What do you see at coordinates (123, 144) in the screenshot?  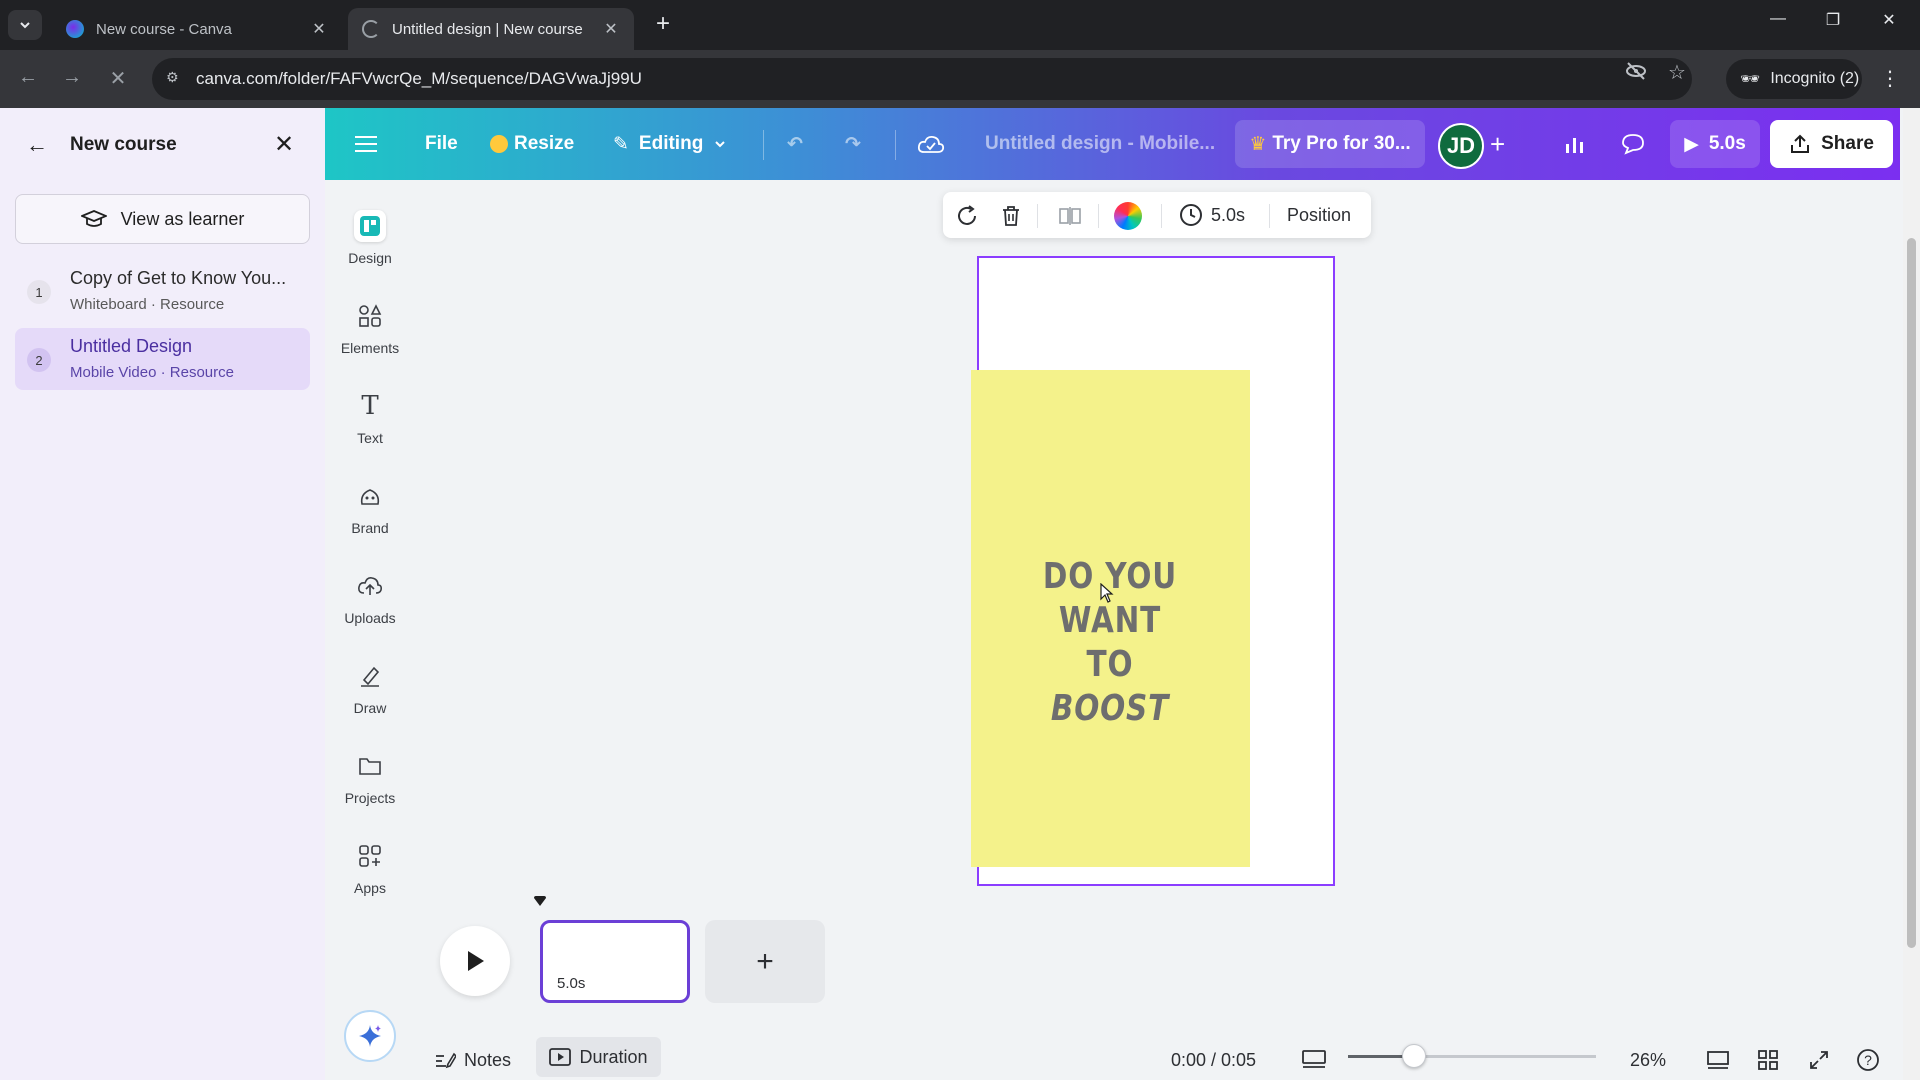 I see `course-title: New course` at bounding box center [123, 144].